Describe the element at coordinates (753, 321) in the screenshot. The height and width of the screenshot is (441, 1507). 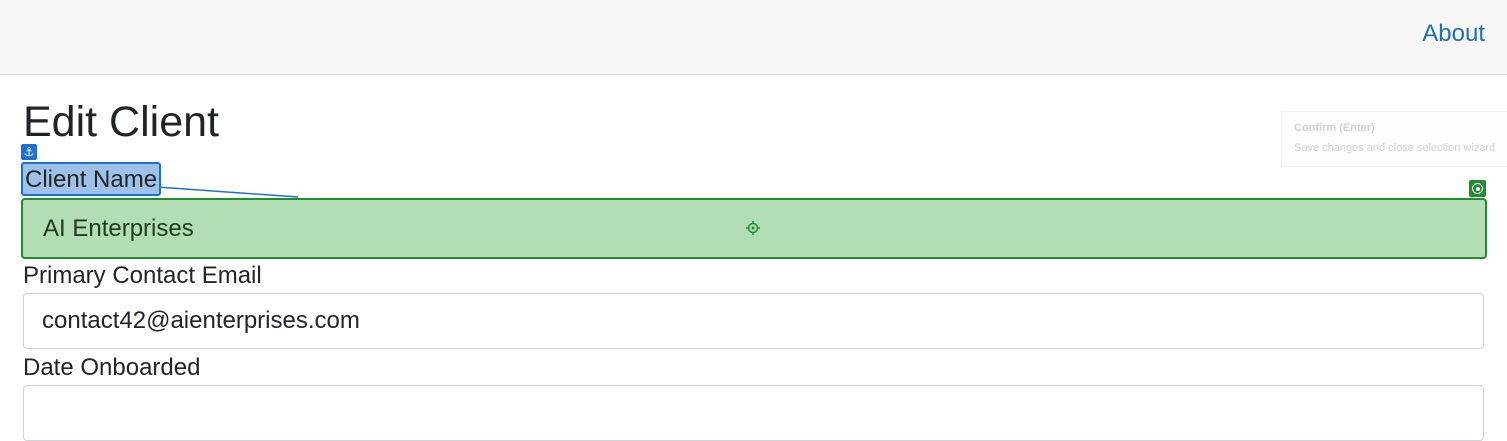
I see `email-input` at that location.